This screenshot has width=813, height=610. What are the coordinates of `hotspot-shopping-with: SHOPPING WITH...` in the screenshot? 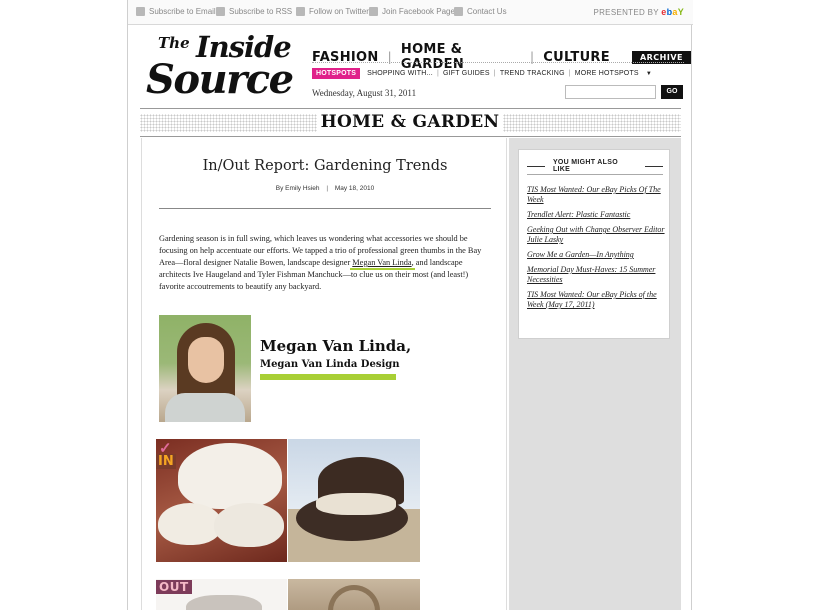 It's located at (400, 73).